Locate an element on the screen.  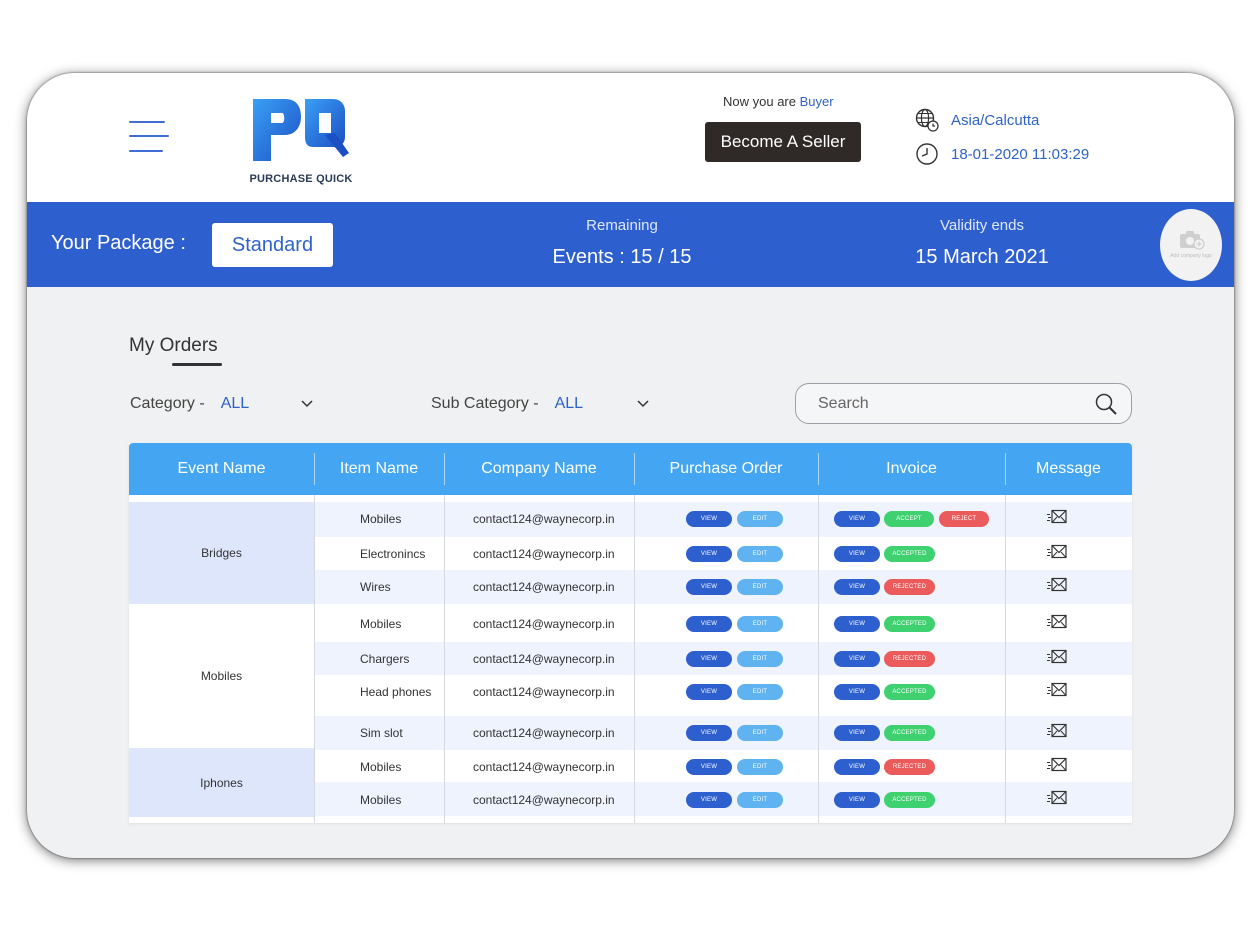
page-title: My Orders is located at coordinates (173, 345).